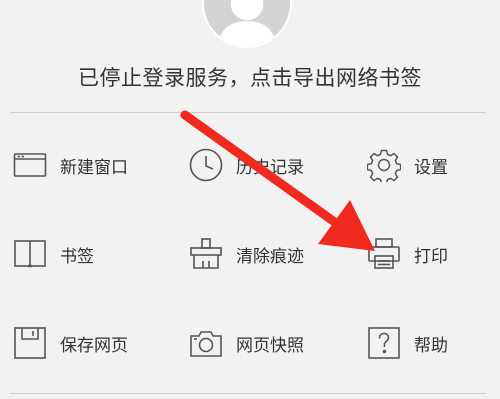 Image resolution: width=500 pixels, height=399 pixels. Describe the element at coordinates (248, 393) in the screenshot. I see `divider-bottom` at that location.